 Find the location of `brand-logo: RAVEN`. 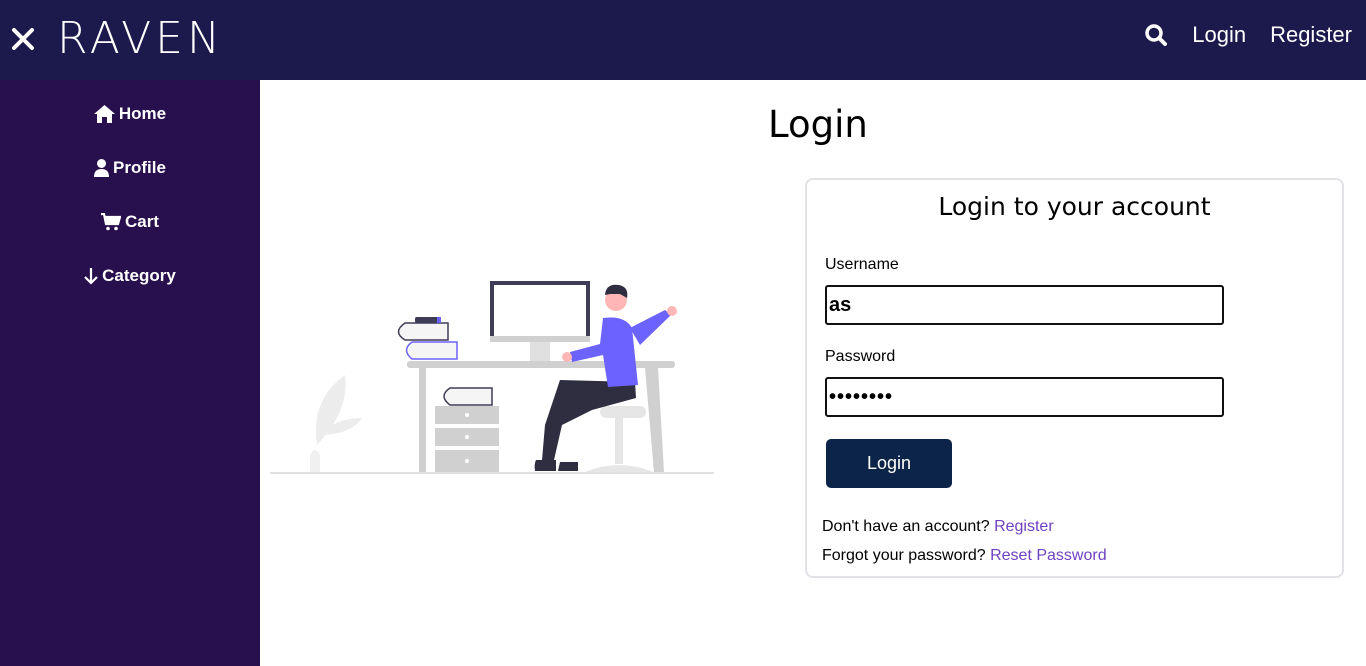

brand-logo: RAVEN is located at coordinates (140, 39).